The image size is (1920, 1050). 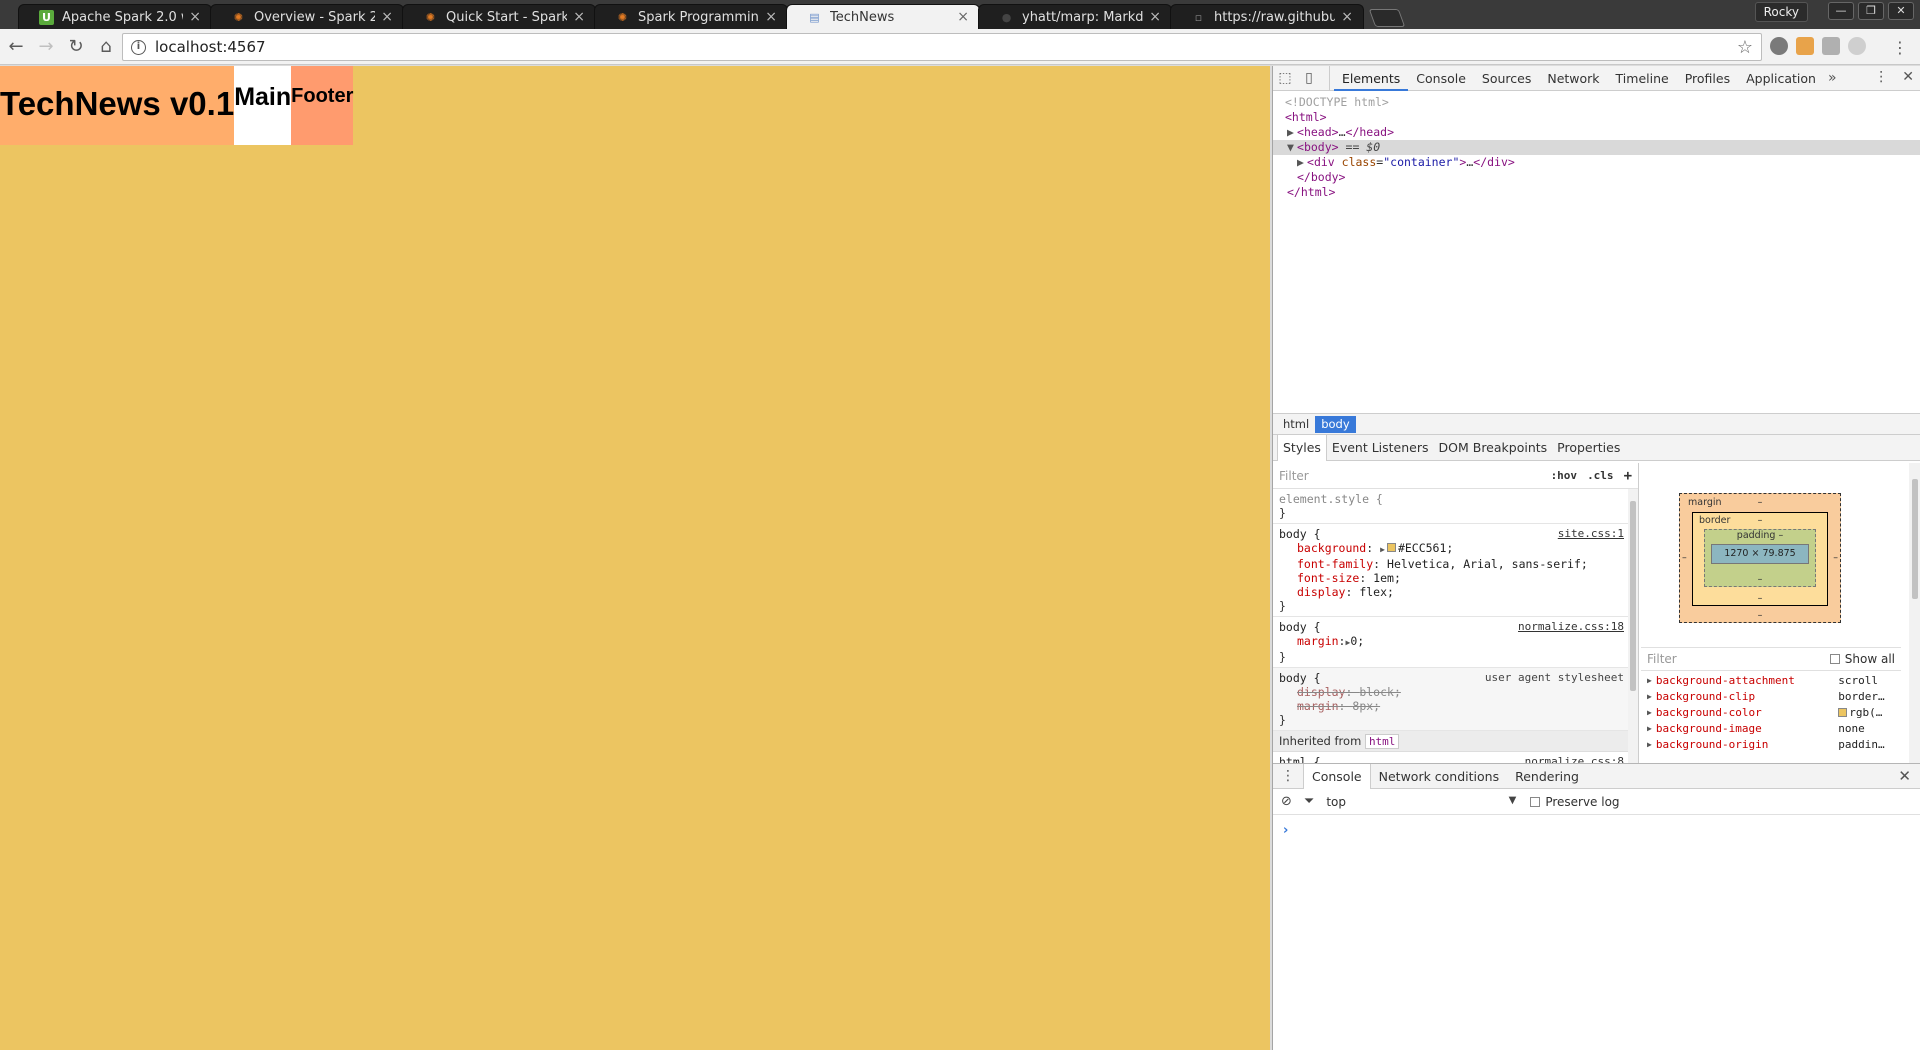 What do you see at coordinates (1596, 177) in the screenshot?
I see `dom-body-close: </body>` at bounding box center [1596, 177].